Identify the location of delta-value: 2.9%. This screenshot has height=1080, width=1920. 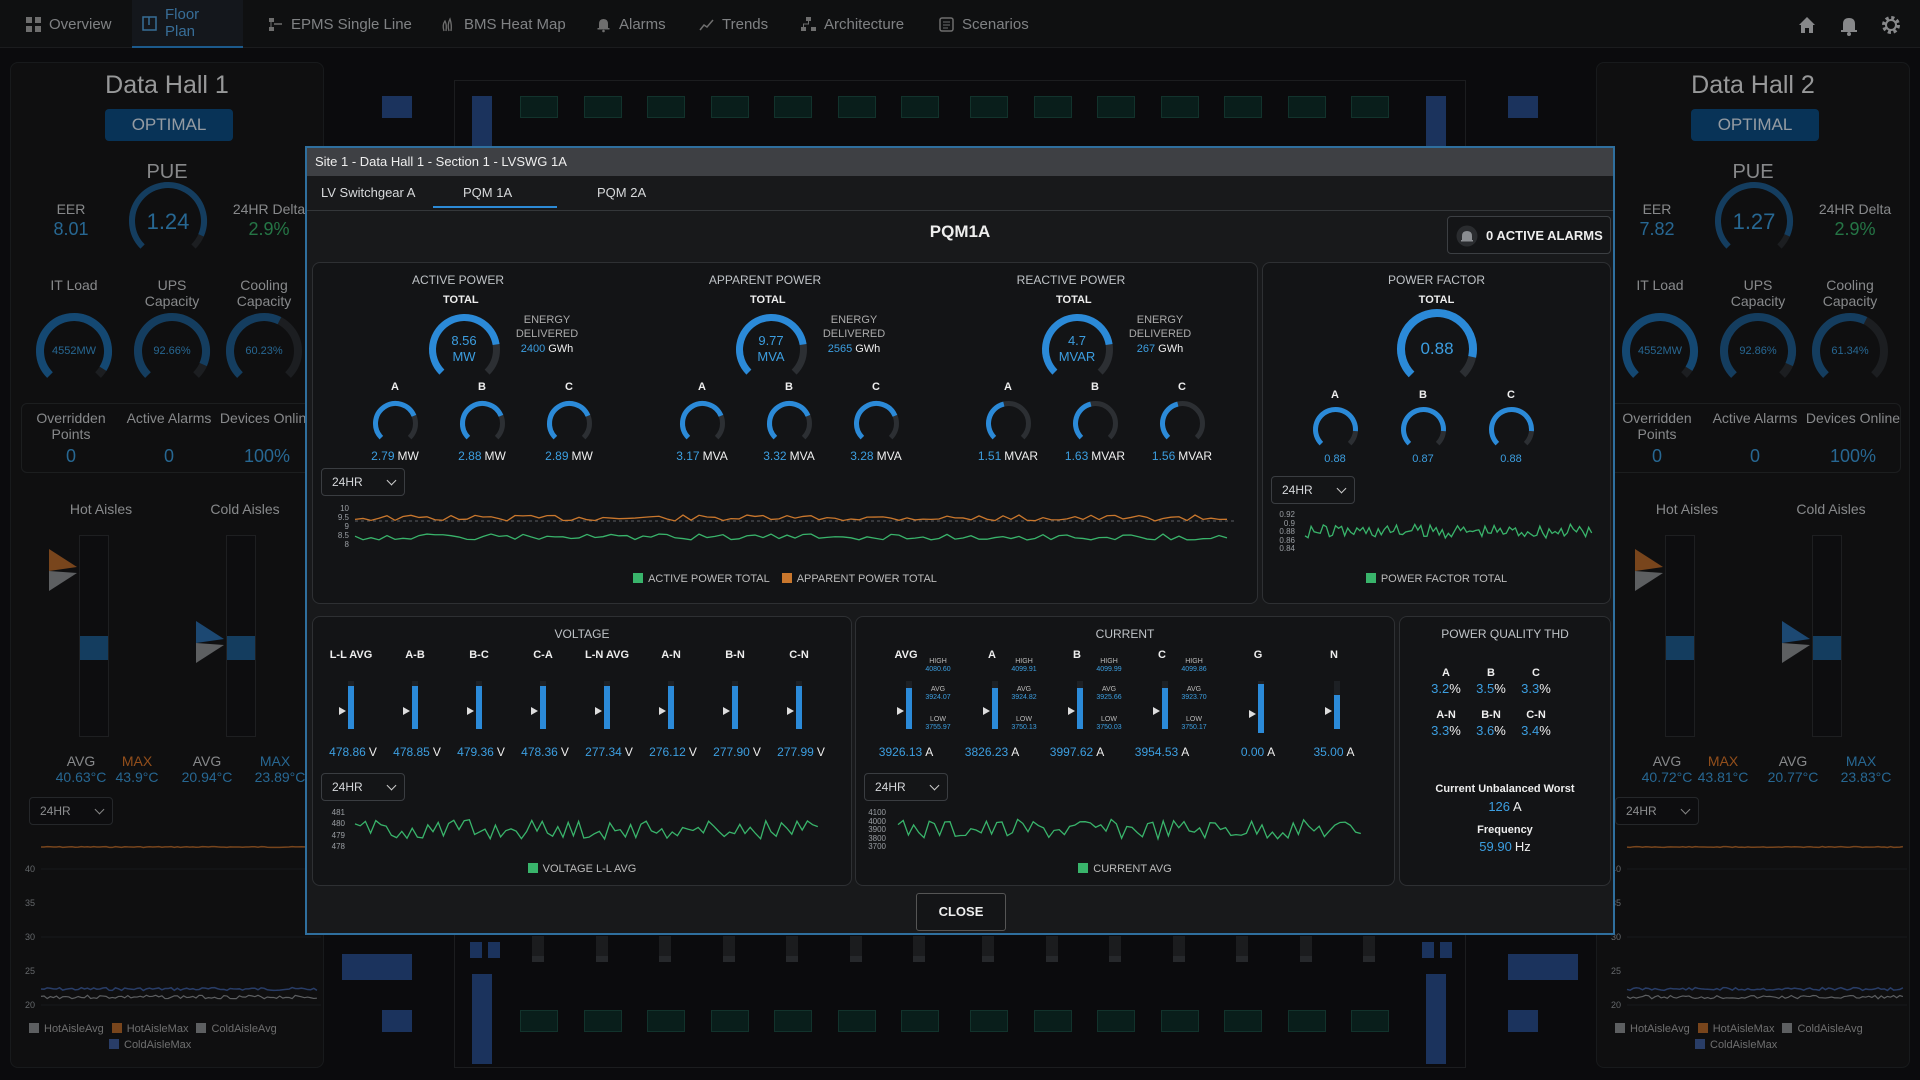
(1855, 229).